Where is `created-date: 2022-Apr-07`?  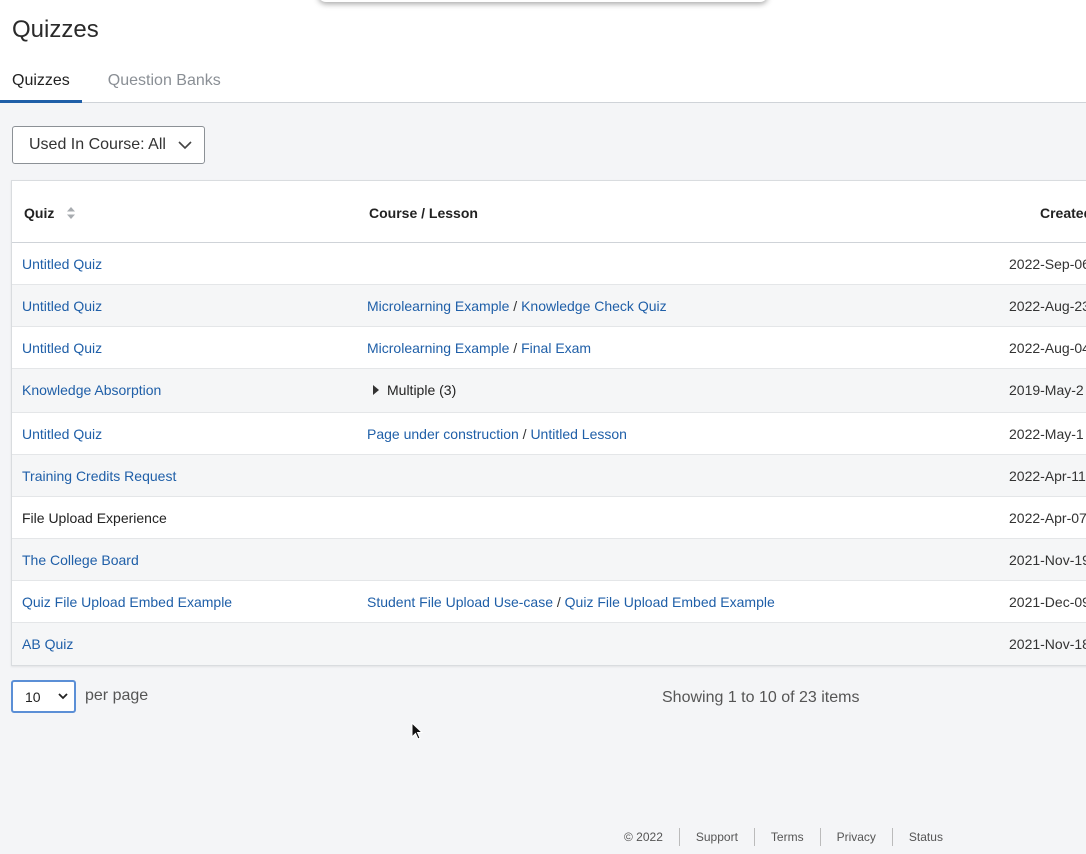
created-date: 2022-Apr-07 is located at coordinates (1047, 518).